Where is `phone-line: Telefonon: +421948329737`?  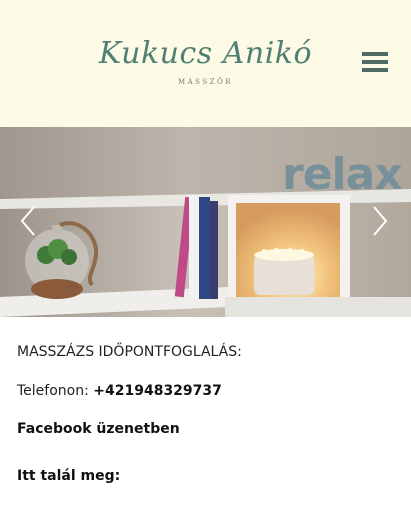 phone-line: Telefonon: +421948329737 is located at coordinates (119, 391).